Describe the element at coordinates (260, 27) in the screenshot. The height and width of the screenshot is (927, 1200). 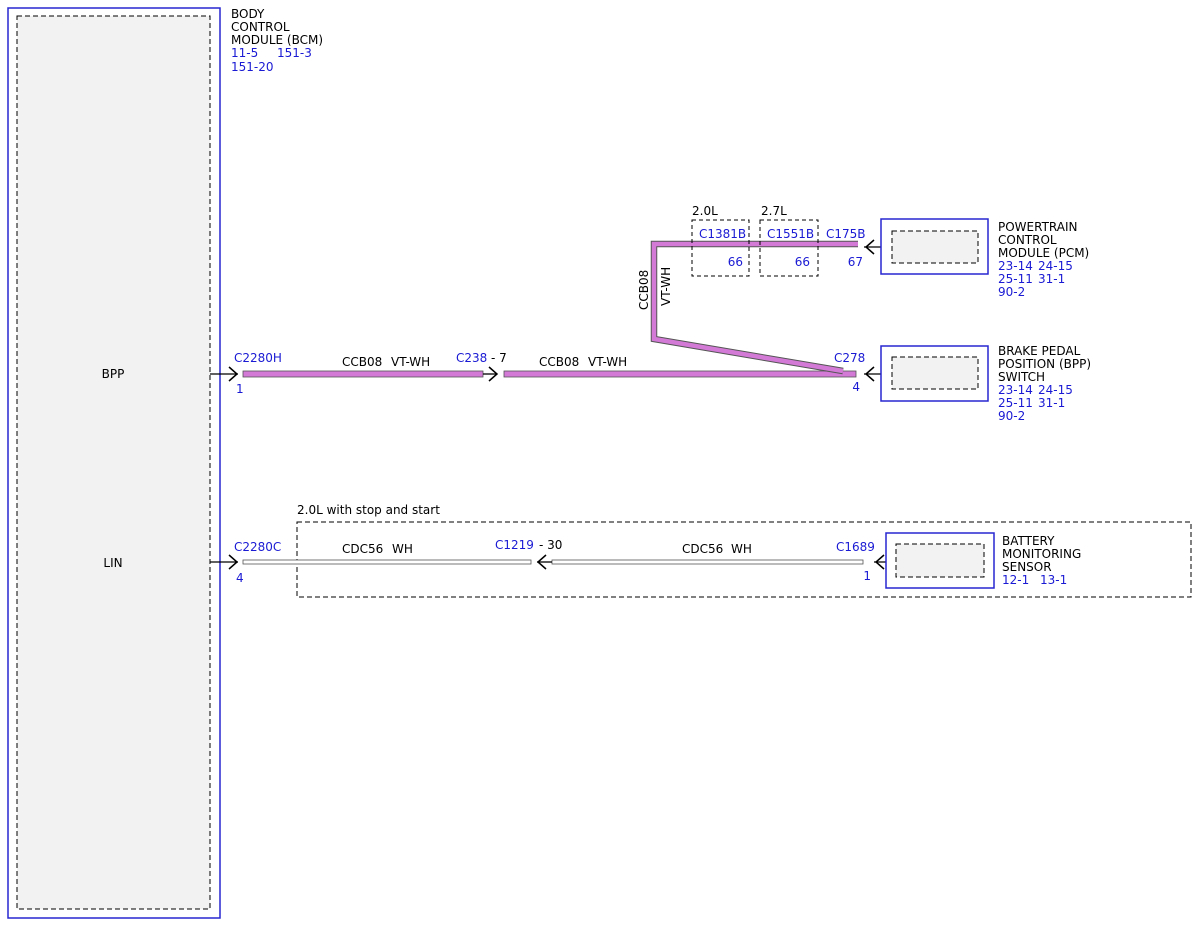
I see `bcm-name-line-2: CONTROL` at that location.